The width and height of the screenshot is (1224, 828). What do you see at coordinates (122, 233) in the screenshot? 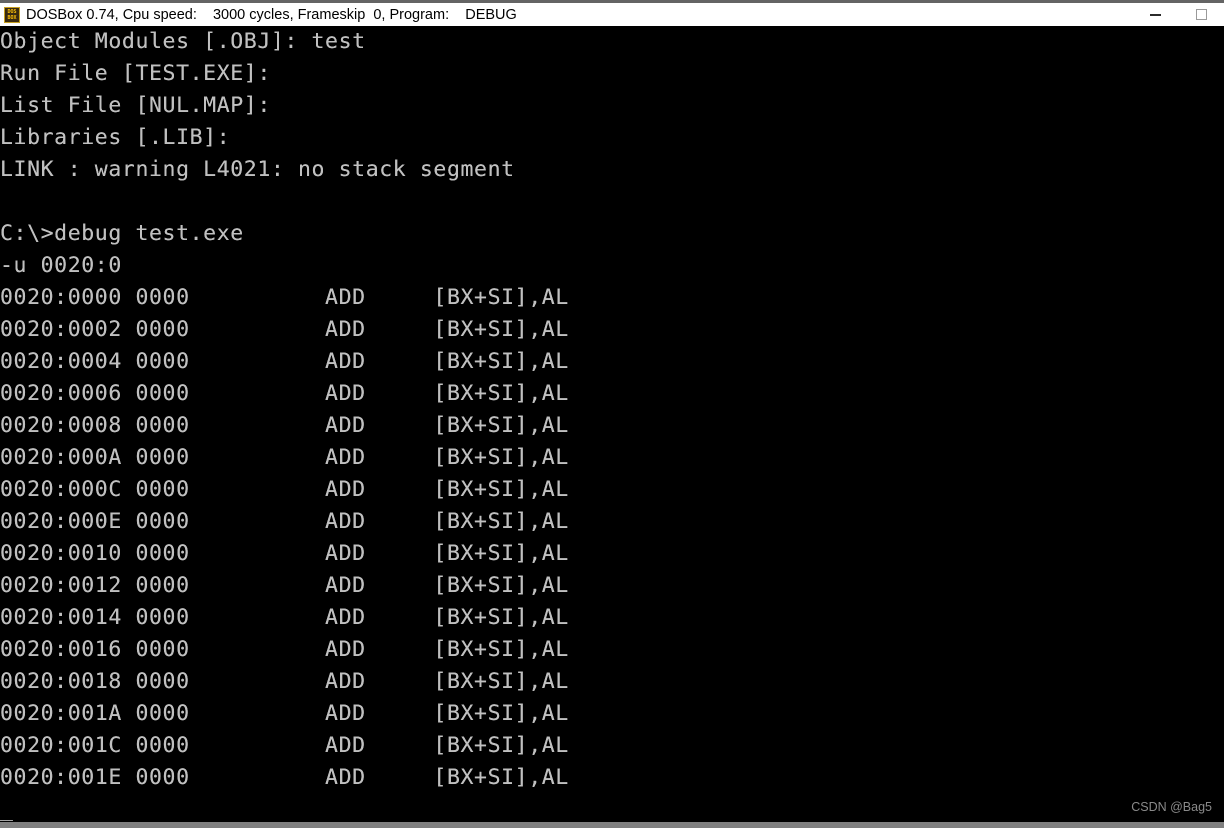
I see `terminal-line: C:\>debug test.exe` at bounding box center [122, 233].